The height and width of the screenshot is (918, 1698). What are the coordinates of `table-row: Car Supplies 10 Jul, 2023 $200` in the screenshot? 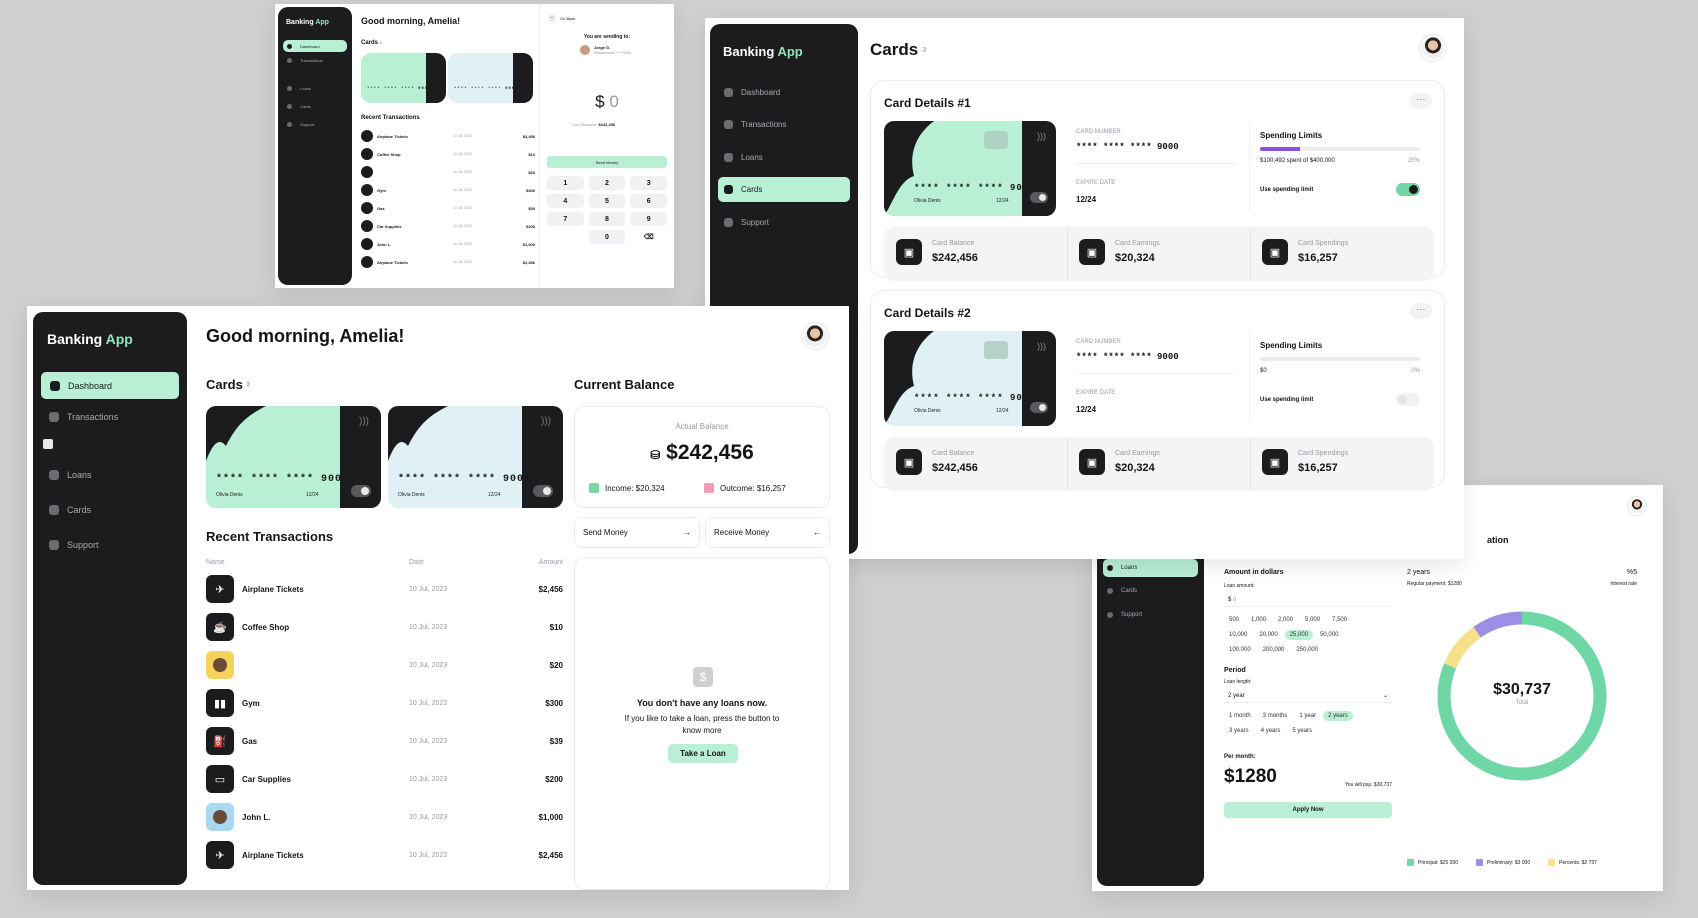 It's located at (448, 226).